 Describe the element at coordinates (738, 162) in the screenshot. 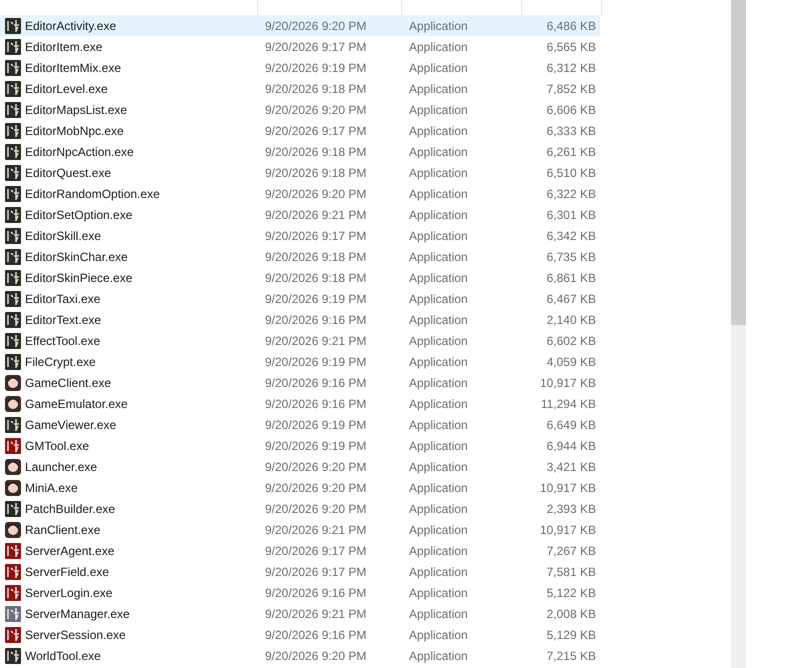

I see `scrollbar-thumb` at that location.